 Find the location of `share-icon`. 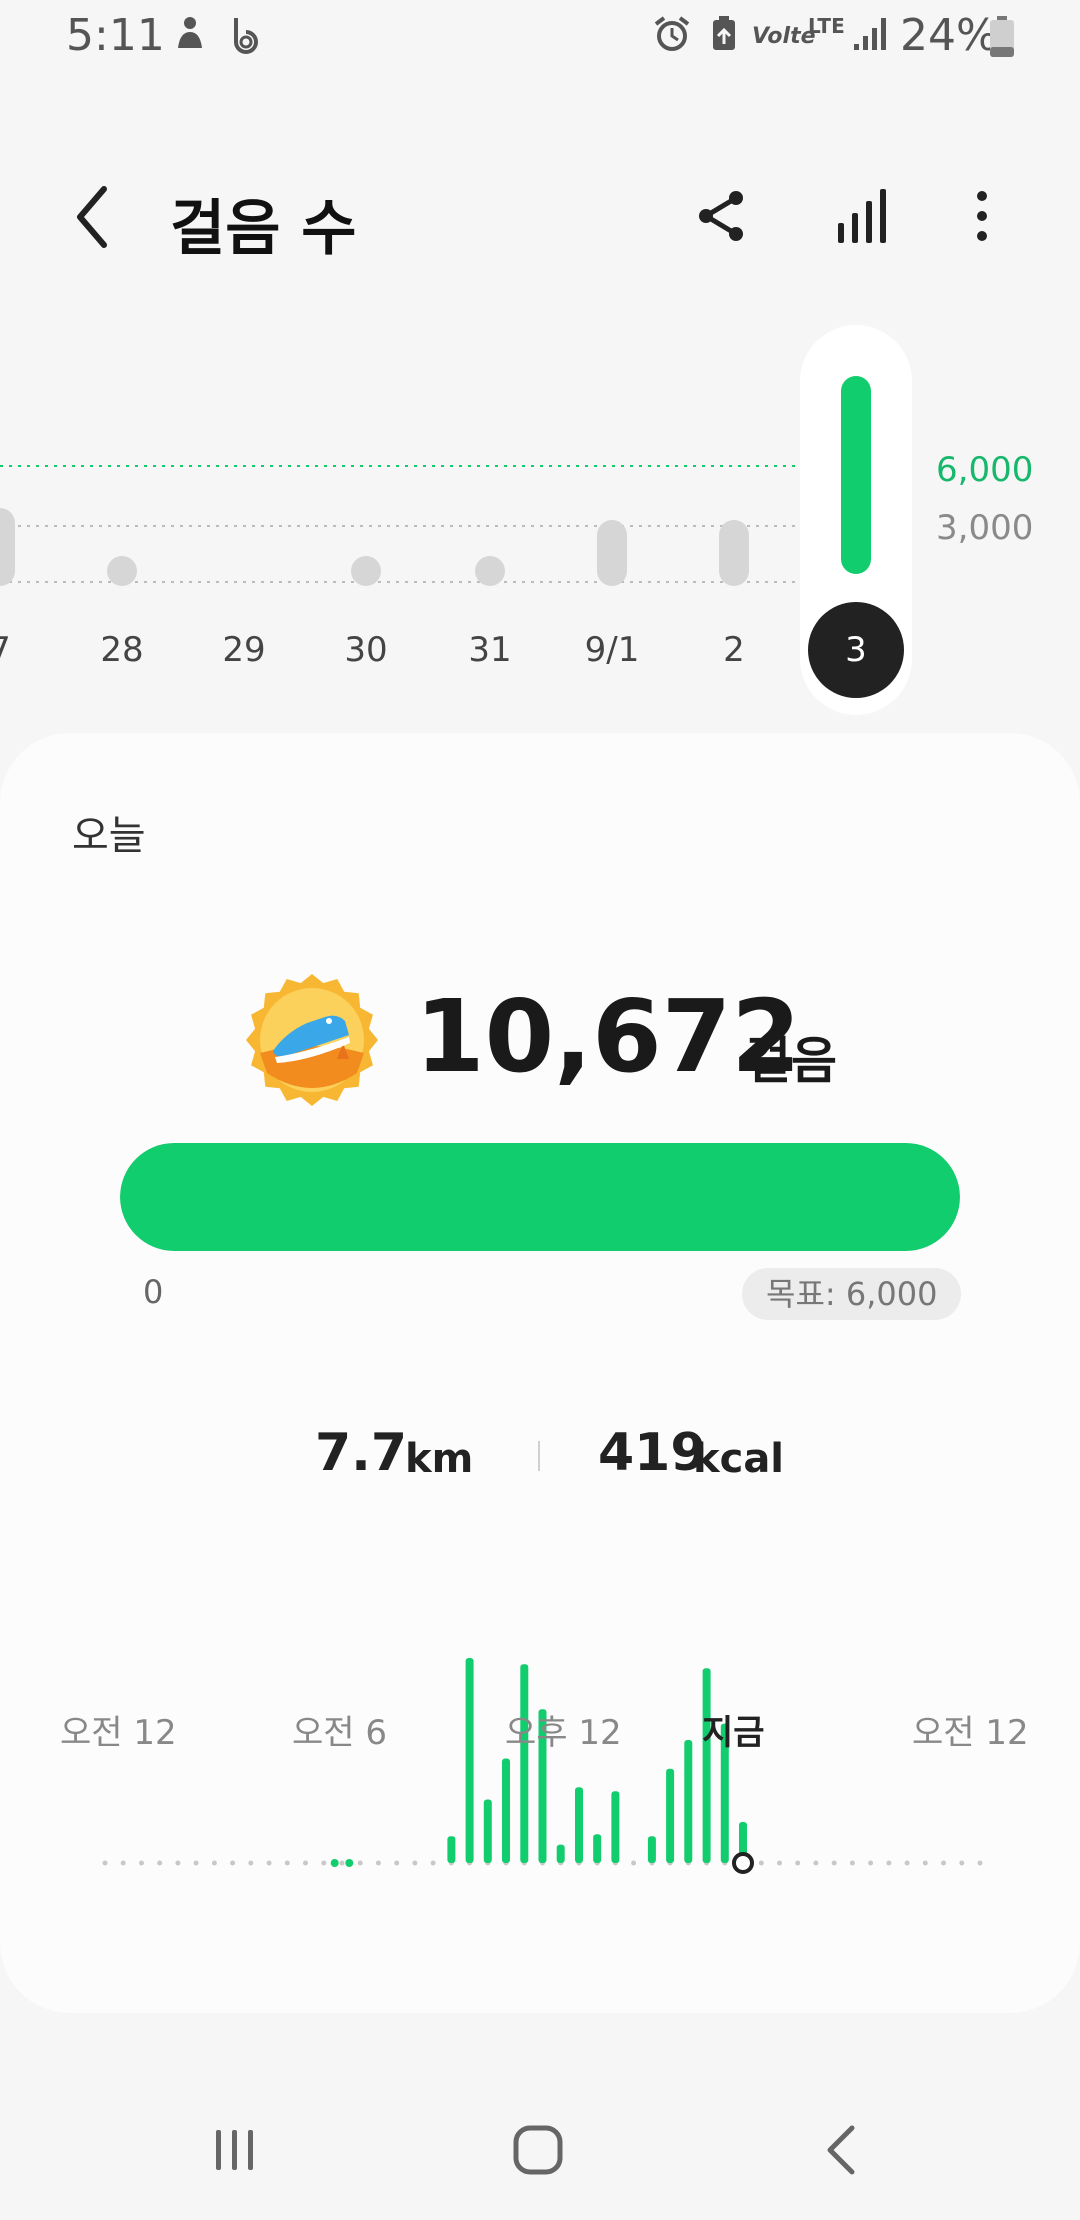

share-icon is located at coordinates (722, 216).